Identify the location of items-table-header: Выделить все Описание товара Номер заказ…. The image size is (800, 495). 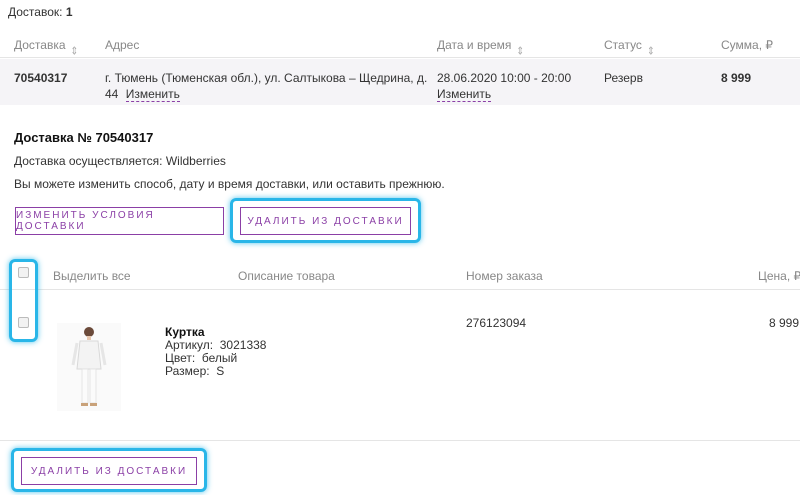
(400, 276).